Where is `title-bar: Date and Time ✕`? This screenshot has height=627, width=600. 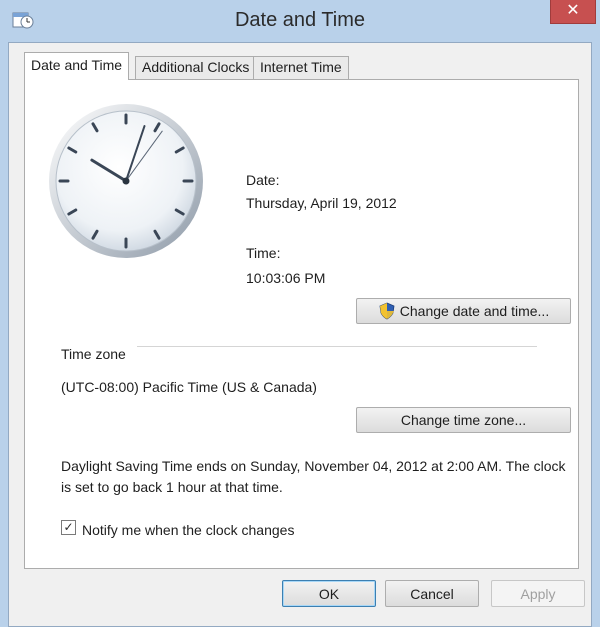
title-bar: Date and Time ✕ is located at coordinates (300, 21).